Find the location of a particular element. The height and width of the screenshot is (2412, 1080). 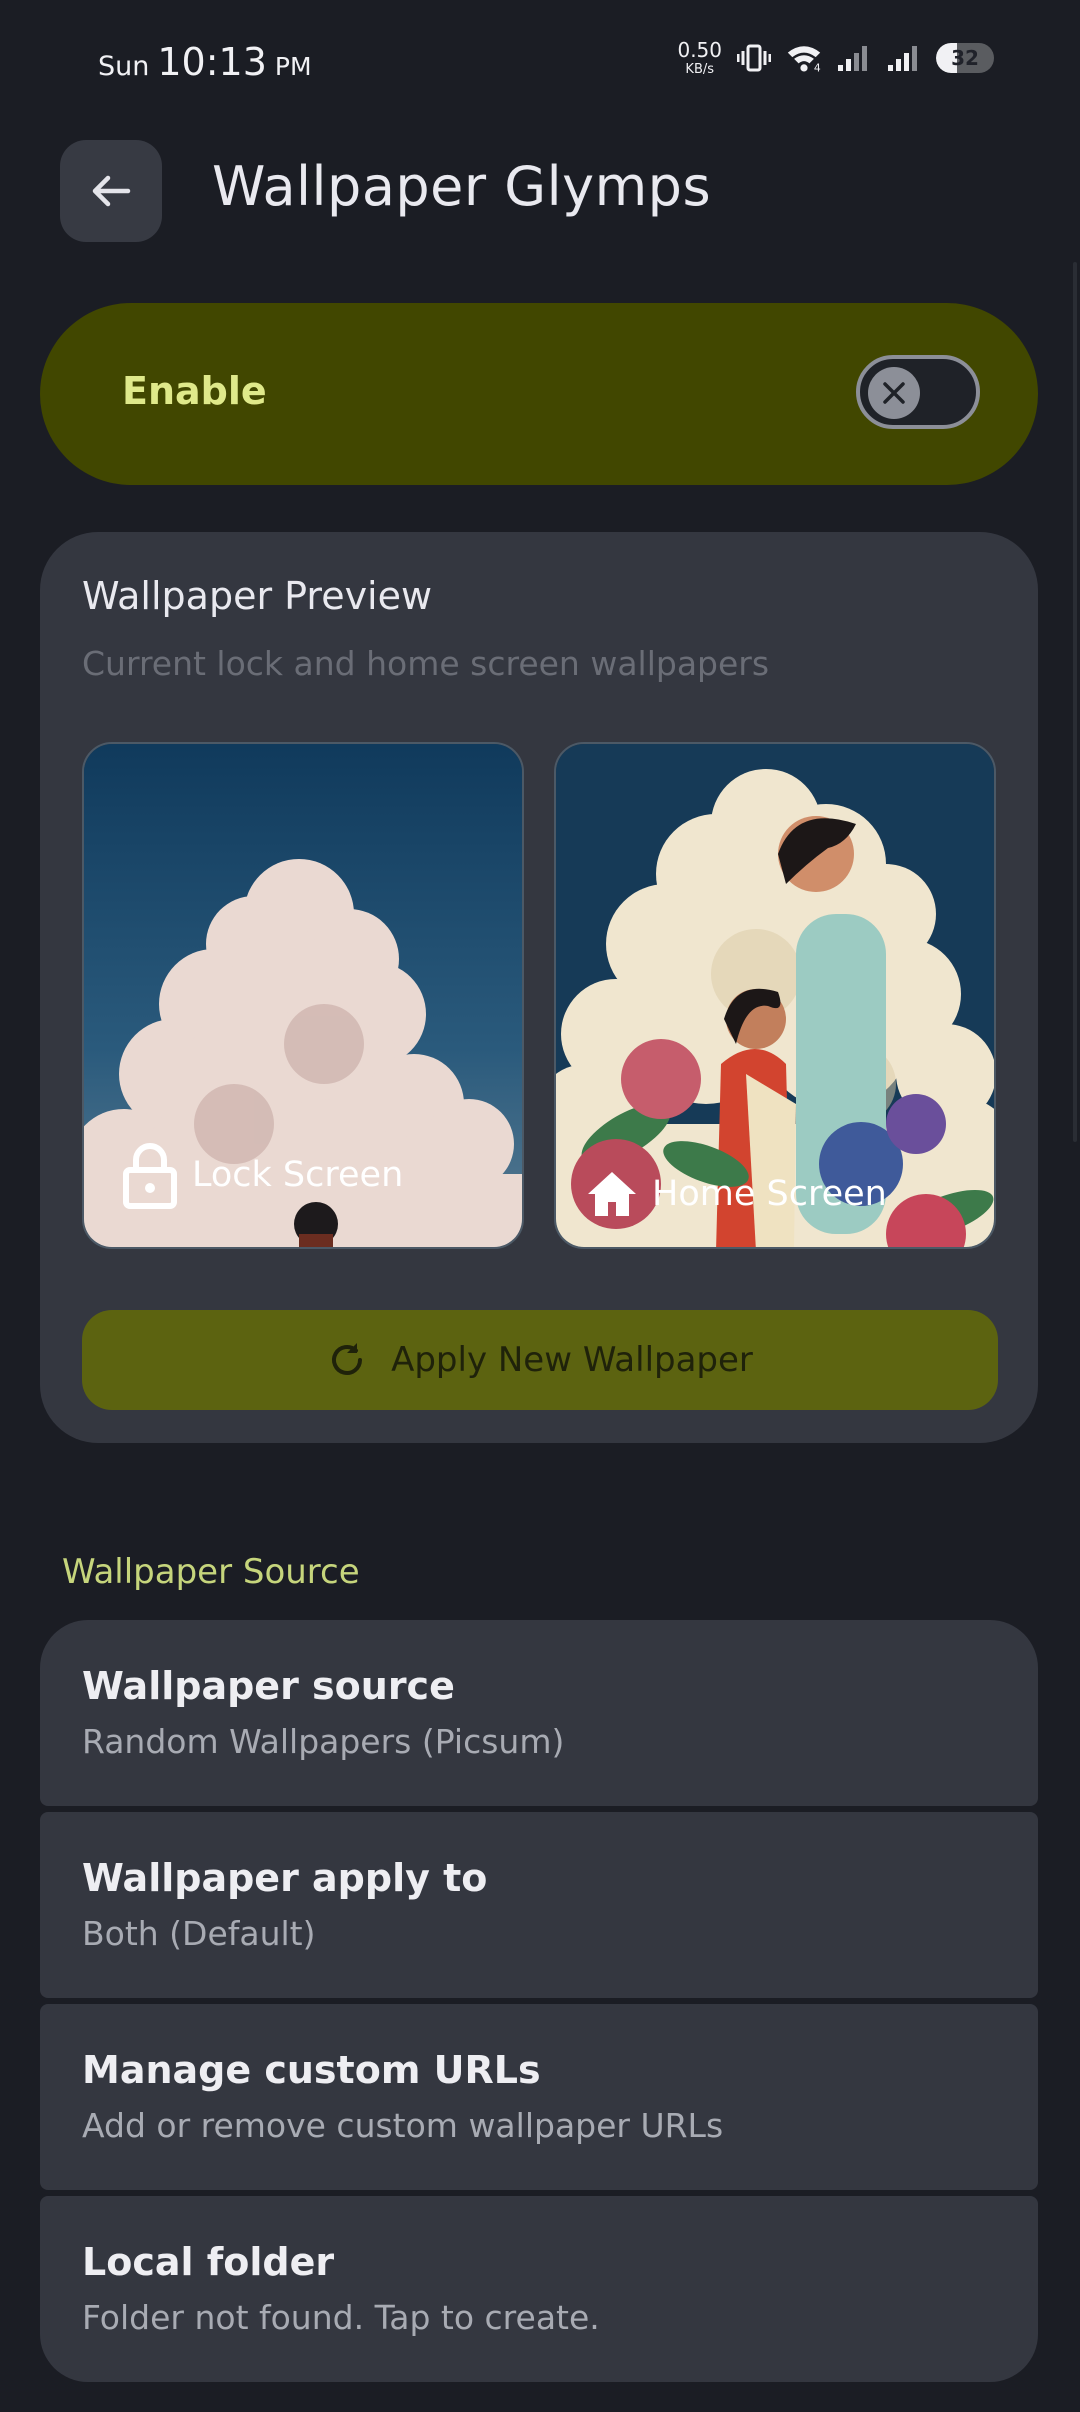

lock-screen-label-group: Lock Screen is located at coordinates (262, 1175).